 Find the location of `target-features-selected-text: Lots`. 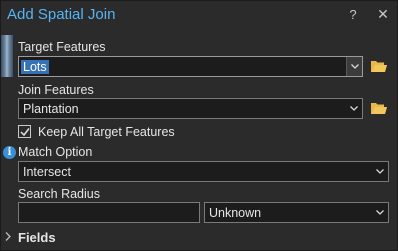

target-features-selected-text: Lots is located at coordinates (35, 67).